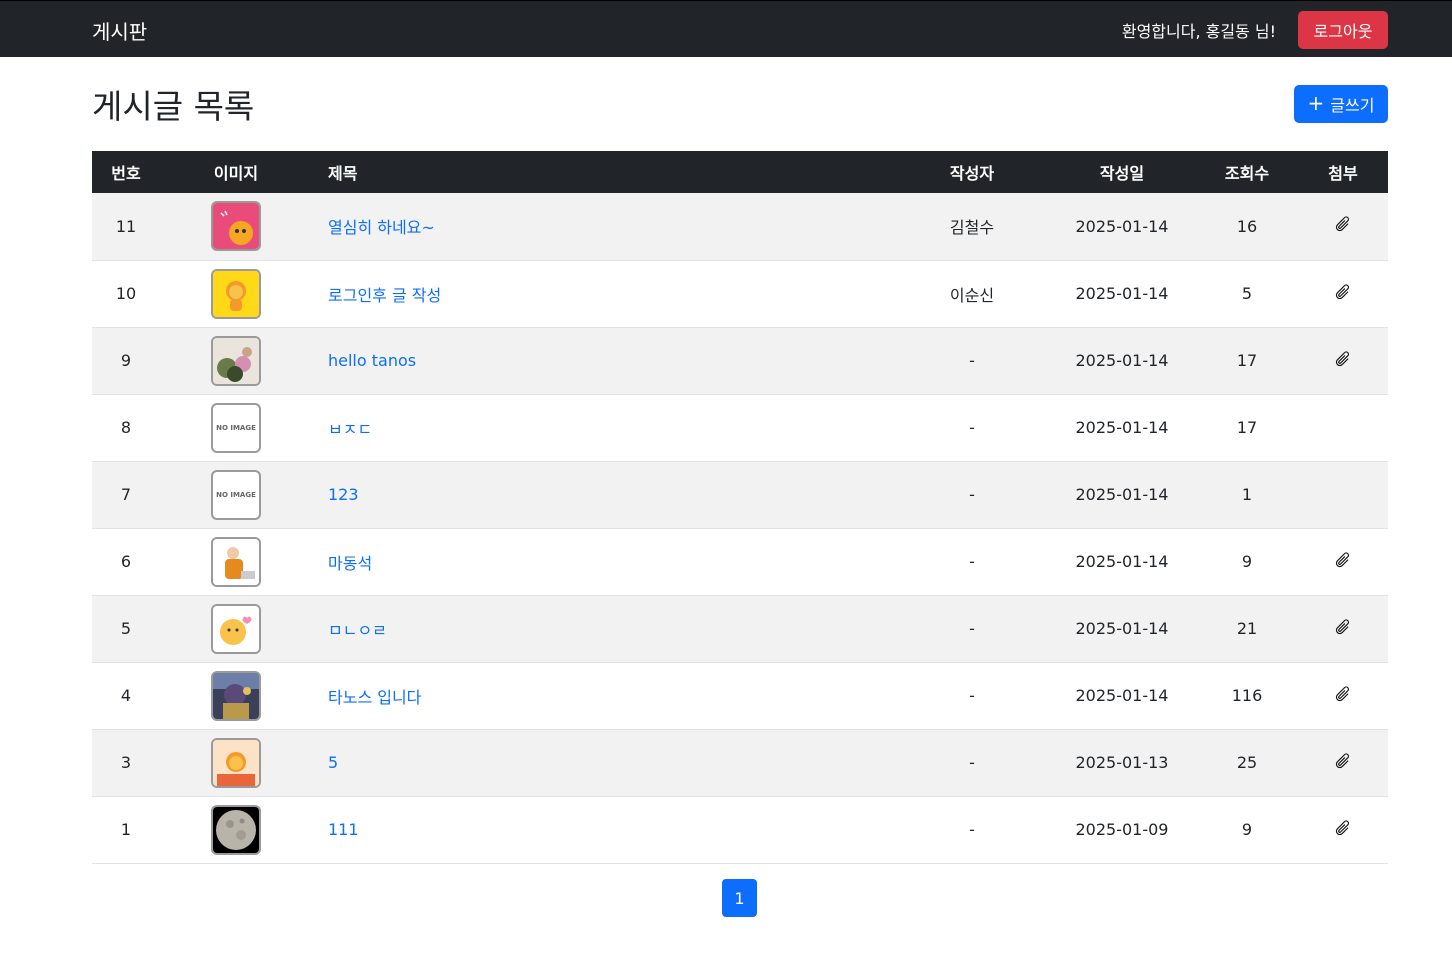  What do you see at coordinates (343, 494) in the screenshot?
I see `post-title-link: 123` at bounding box center [343, 494].